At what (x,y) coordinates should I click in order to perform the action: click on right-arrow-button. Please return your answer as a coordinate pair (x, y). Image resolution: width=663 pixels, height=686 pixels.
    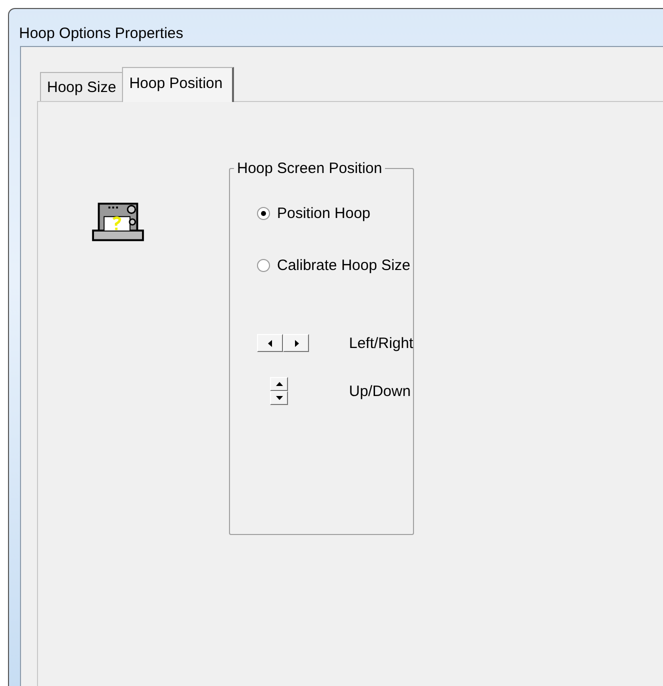
    Looking at the image, I should click on (296, 343).